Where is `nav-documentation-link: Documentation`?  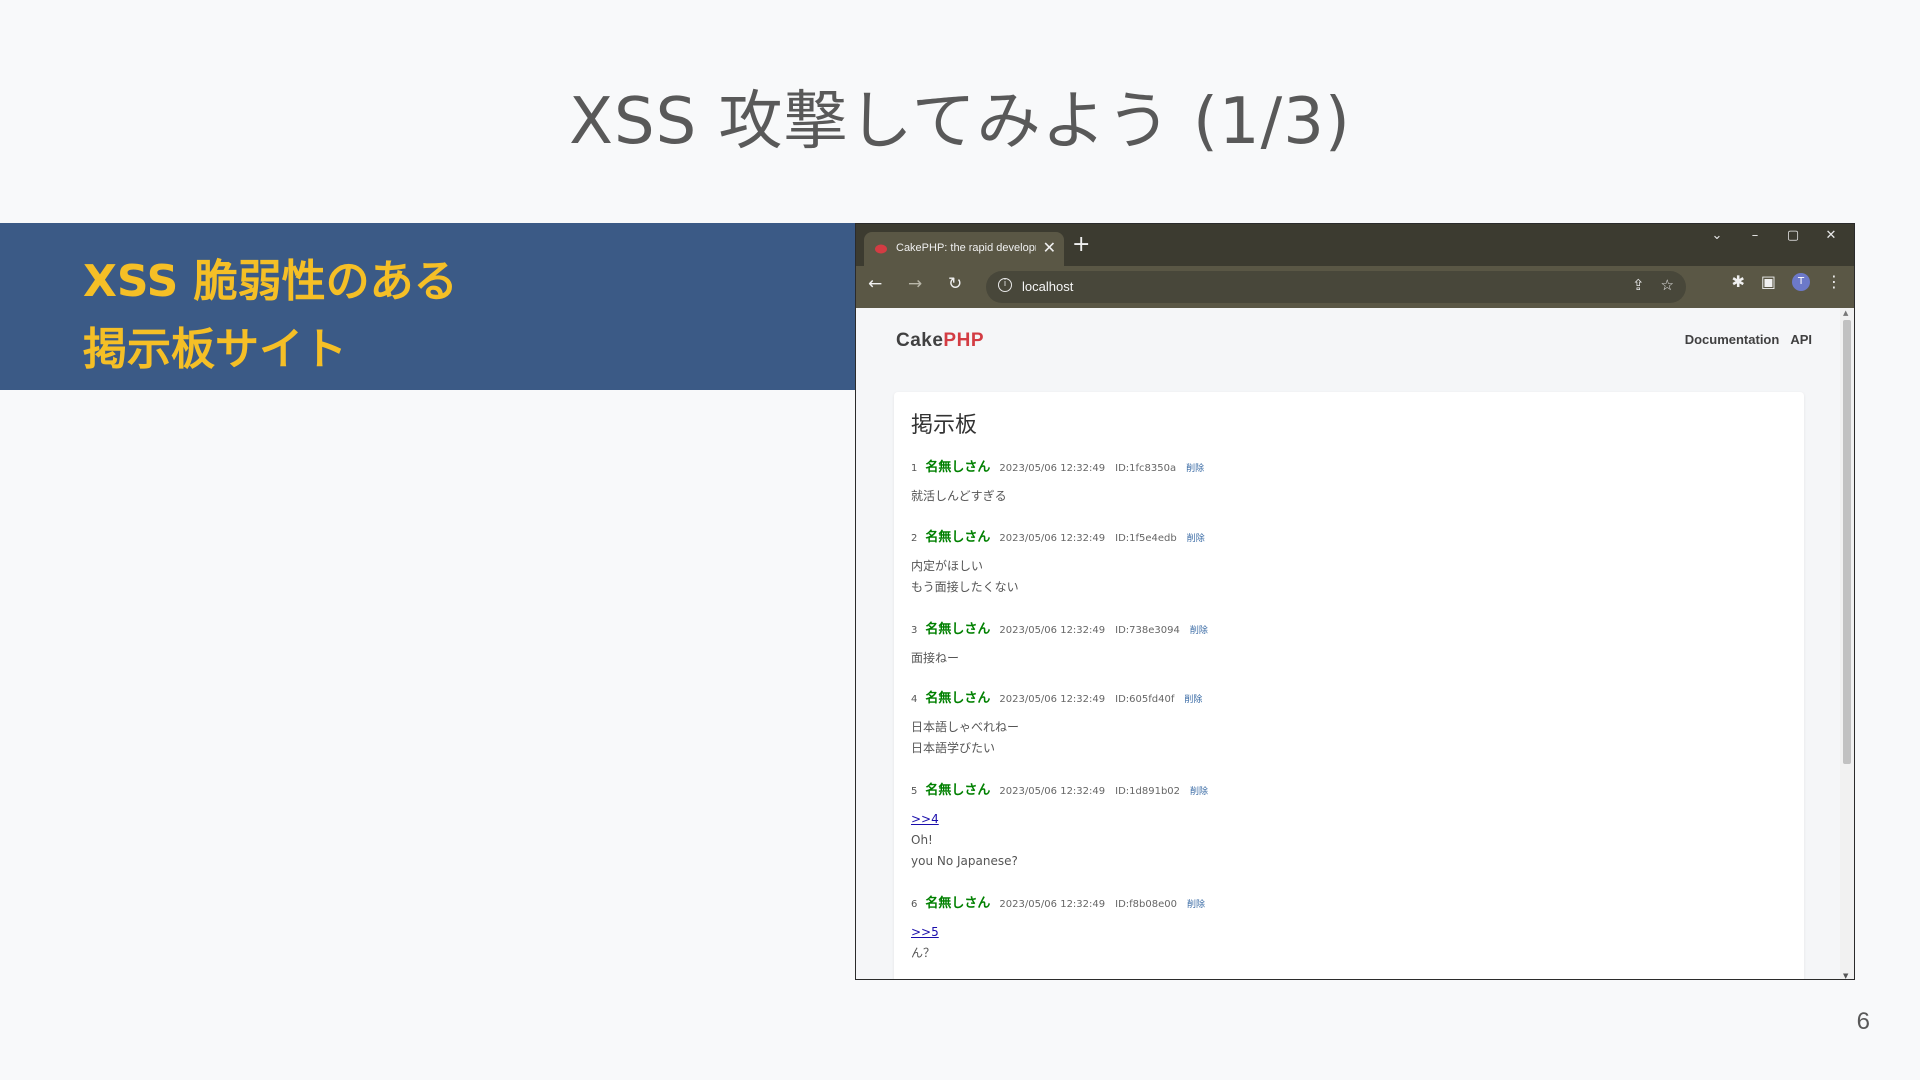 nav-documentation-link: Documentation is located at coordinates (1732, 339).